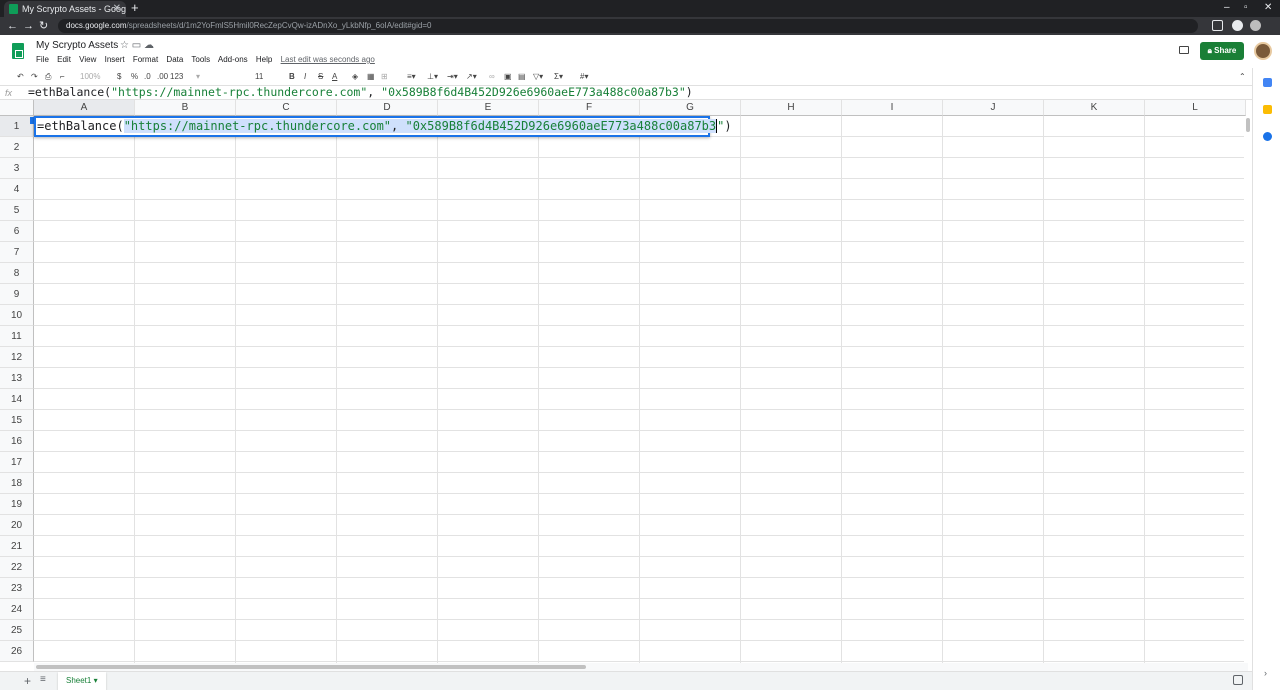  What do you see at coordinates (538, 77) in the screenshot?
I see `filter-icon: ▽▾` at bounding box center [538, 77].